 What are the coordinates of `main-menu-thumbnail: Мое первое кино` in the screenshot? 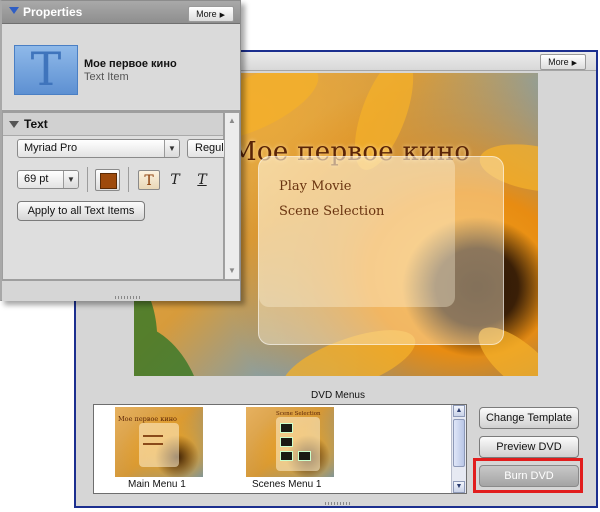 It's located at (159, 442).